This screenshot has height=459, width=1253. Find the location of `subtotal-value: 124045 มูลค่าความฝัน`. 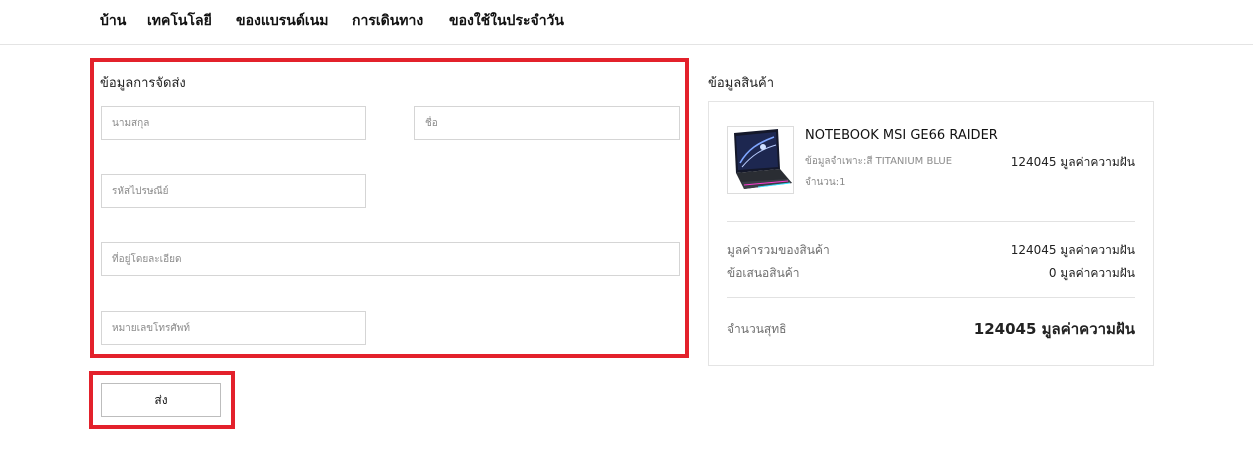

subtotal-value: 124045 มูลค่าความฝัน is located at coordinates (1072, 250).